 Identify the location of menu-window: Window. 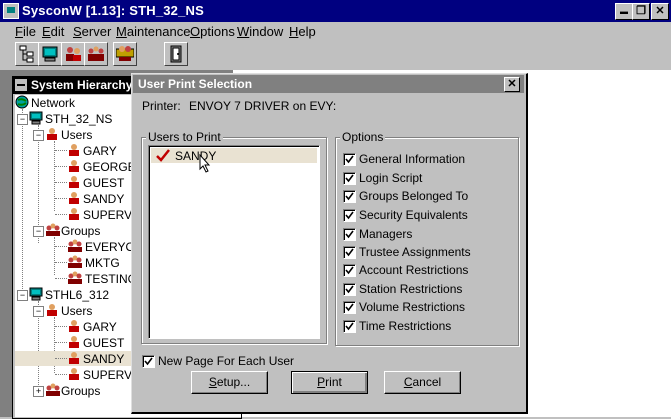
(260, 31).